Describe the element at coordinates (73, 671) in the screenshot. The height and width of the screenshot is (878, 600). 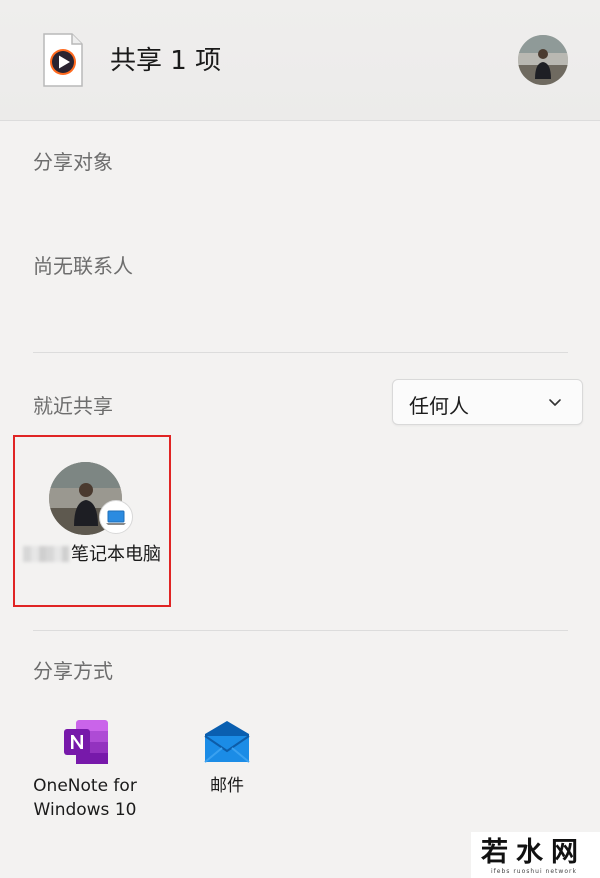
I see `share-with-label: 分享方式` at that location.